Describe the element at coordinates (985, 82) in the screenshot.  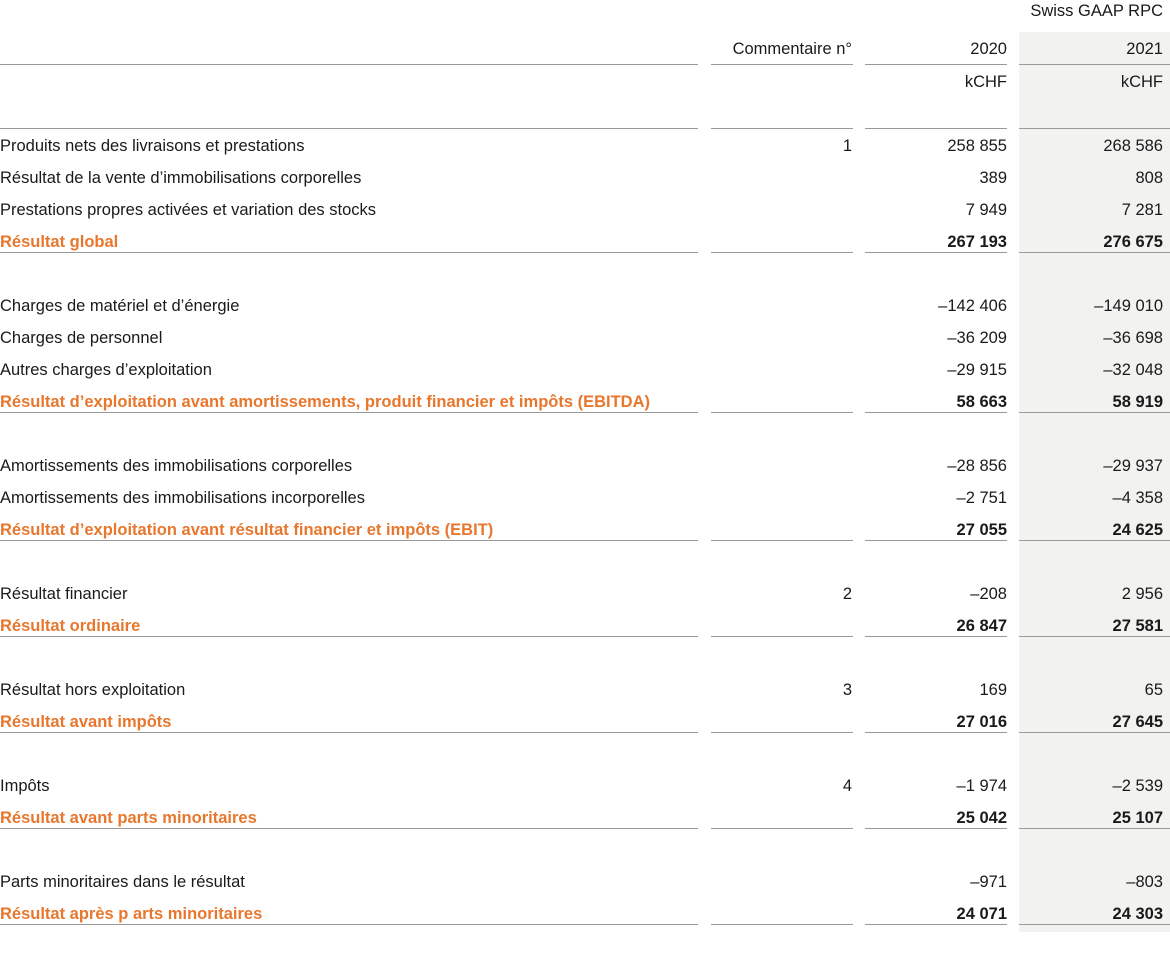
I see `unit-2020: kCHF` at that location.